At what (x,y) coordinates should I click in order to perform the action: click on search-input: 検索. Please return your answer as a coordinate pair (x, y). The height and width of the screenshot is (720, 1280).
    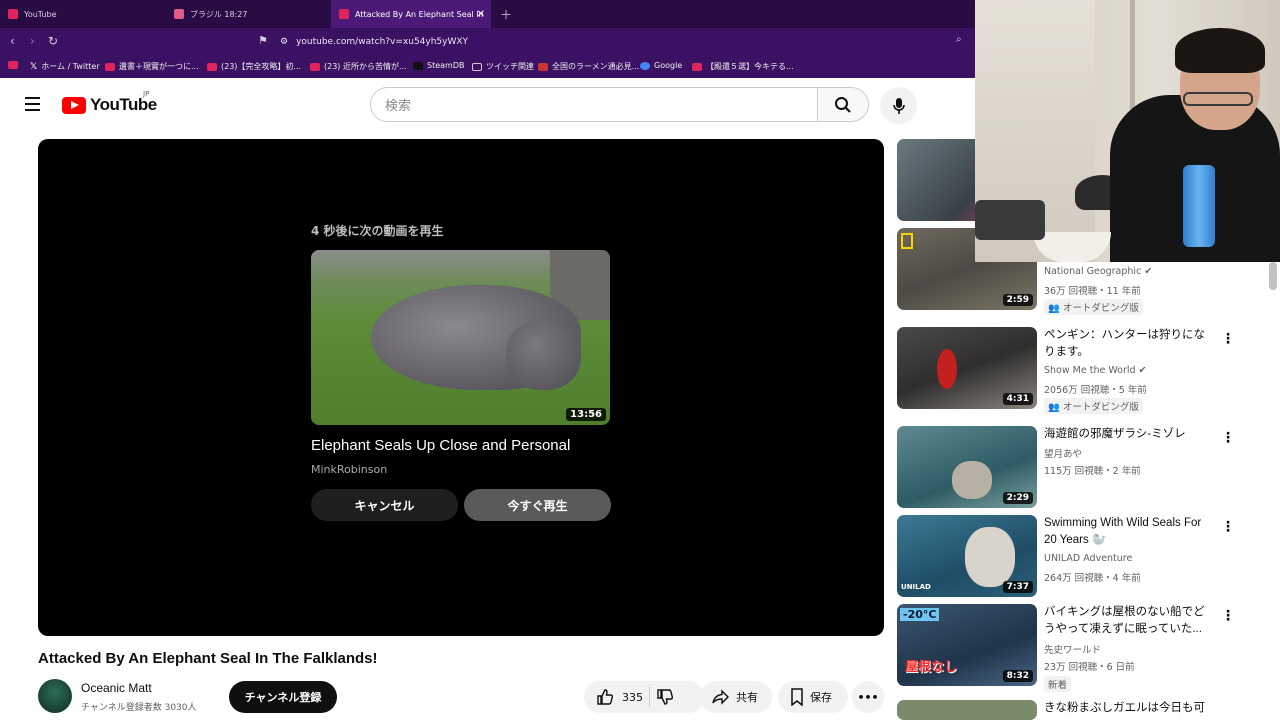
    Looking at the image, I should click on (594, 104).